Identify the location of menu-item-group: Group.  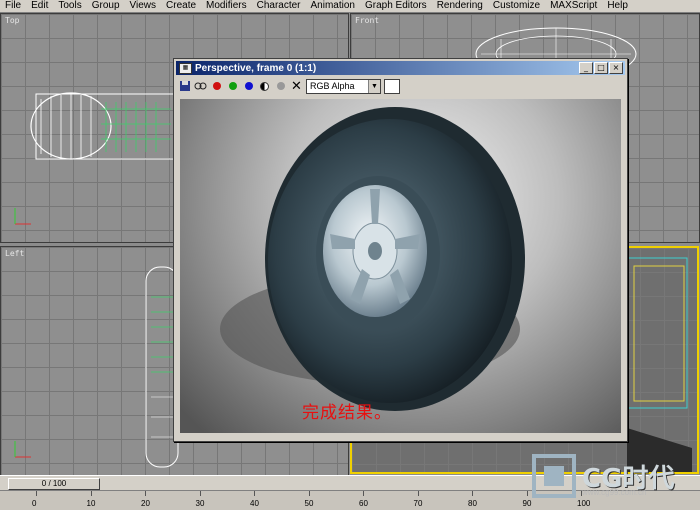
(106, 6).